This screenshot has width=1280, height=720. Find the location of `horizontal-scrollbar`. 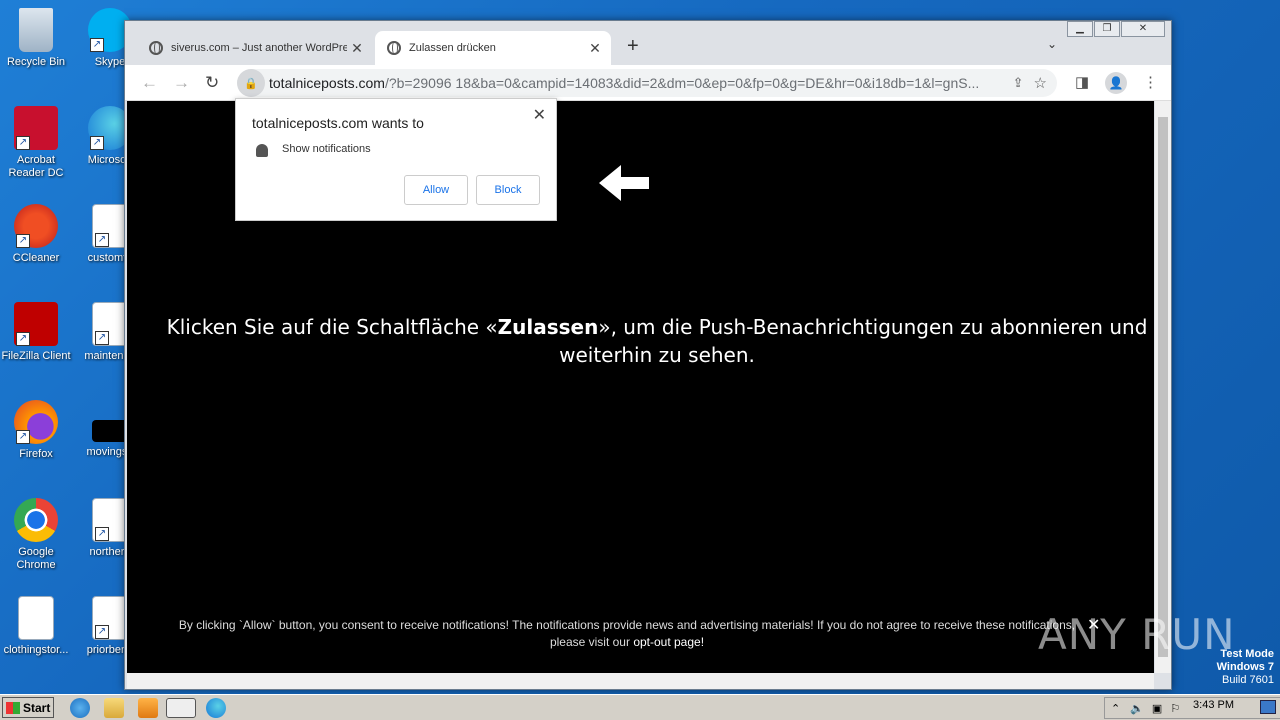

horizontal-scrollbar is located at coordinates (640, 681).